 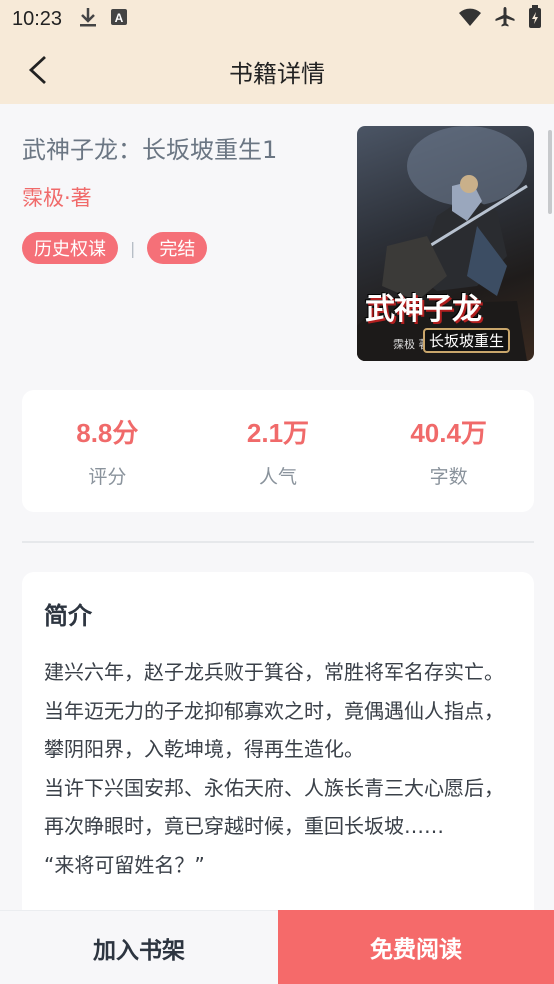 I want to click on page-title: 书籍详情, so click(x=277, y=74).